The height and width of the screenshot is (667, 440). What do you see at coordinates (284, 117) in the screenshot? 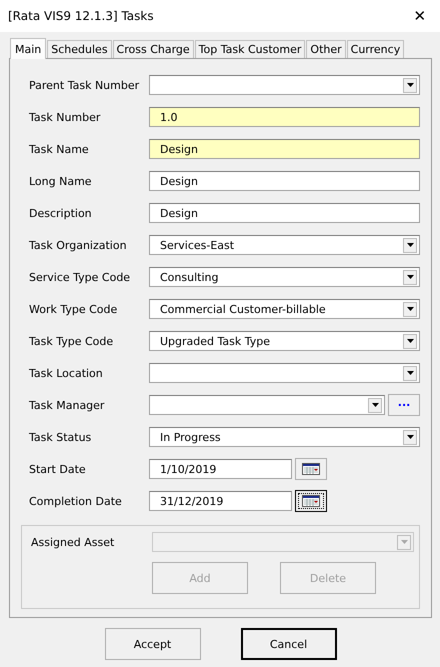
I see `text-field: 1.0` at bounding box center [284, 117].